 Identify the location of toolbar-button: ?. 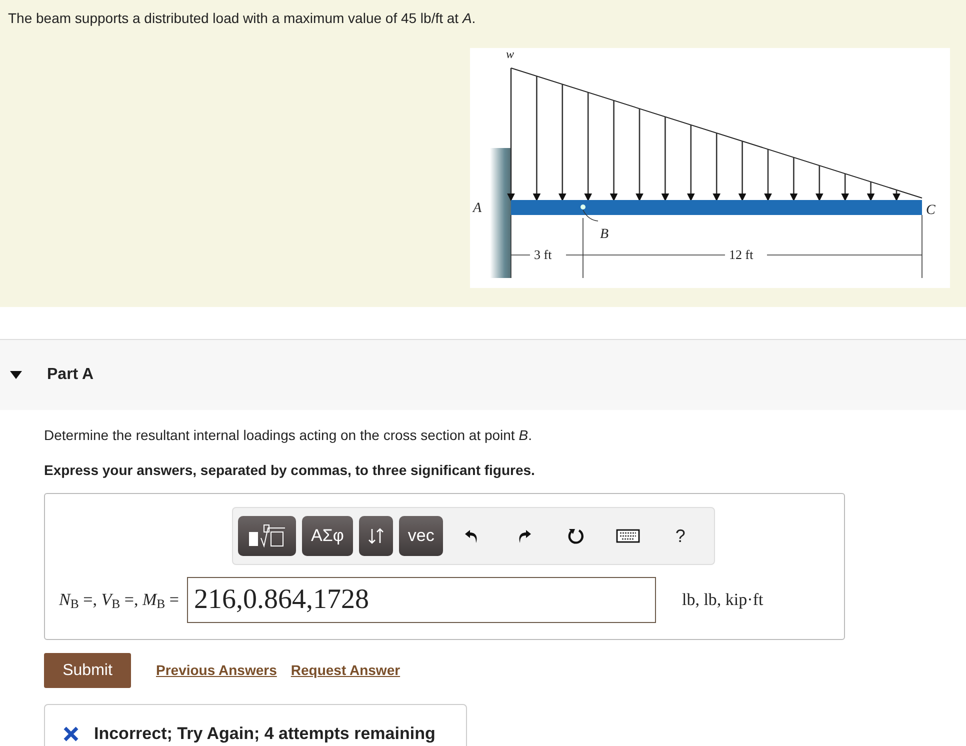
(680, 536).